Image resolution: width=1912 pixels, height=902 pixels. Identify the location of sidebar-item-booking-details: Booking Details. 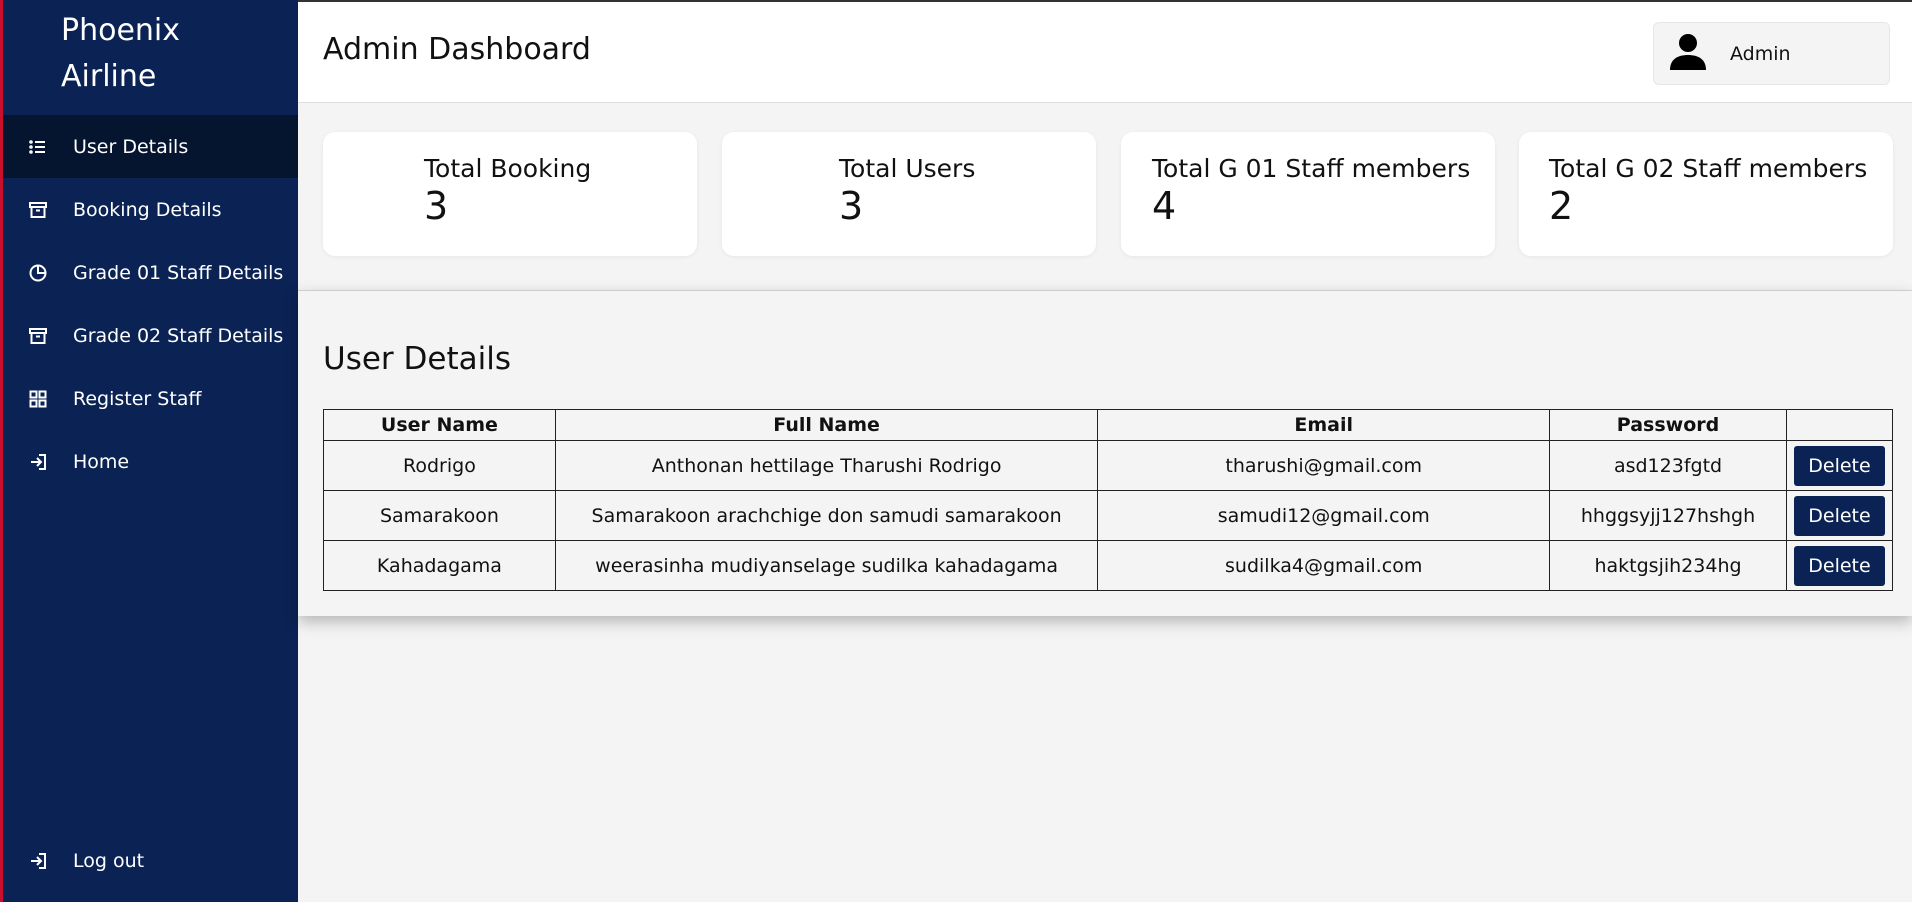
(150, 209).